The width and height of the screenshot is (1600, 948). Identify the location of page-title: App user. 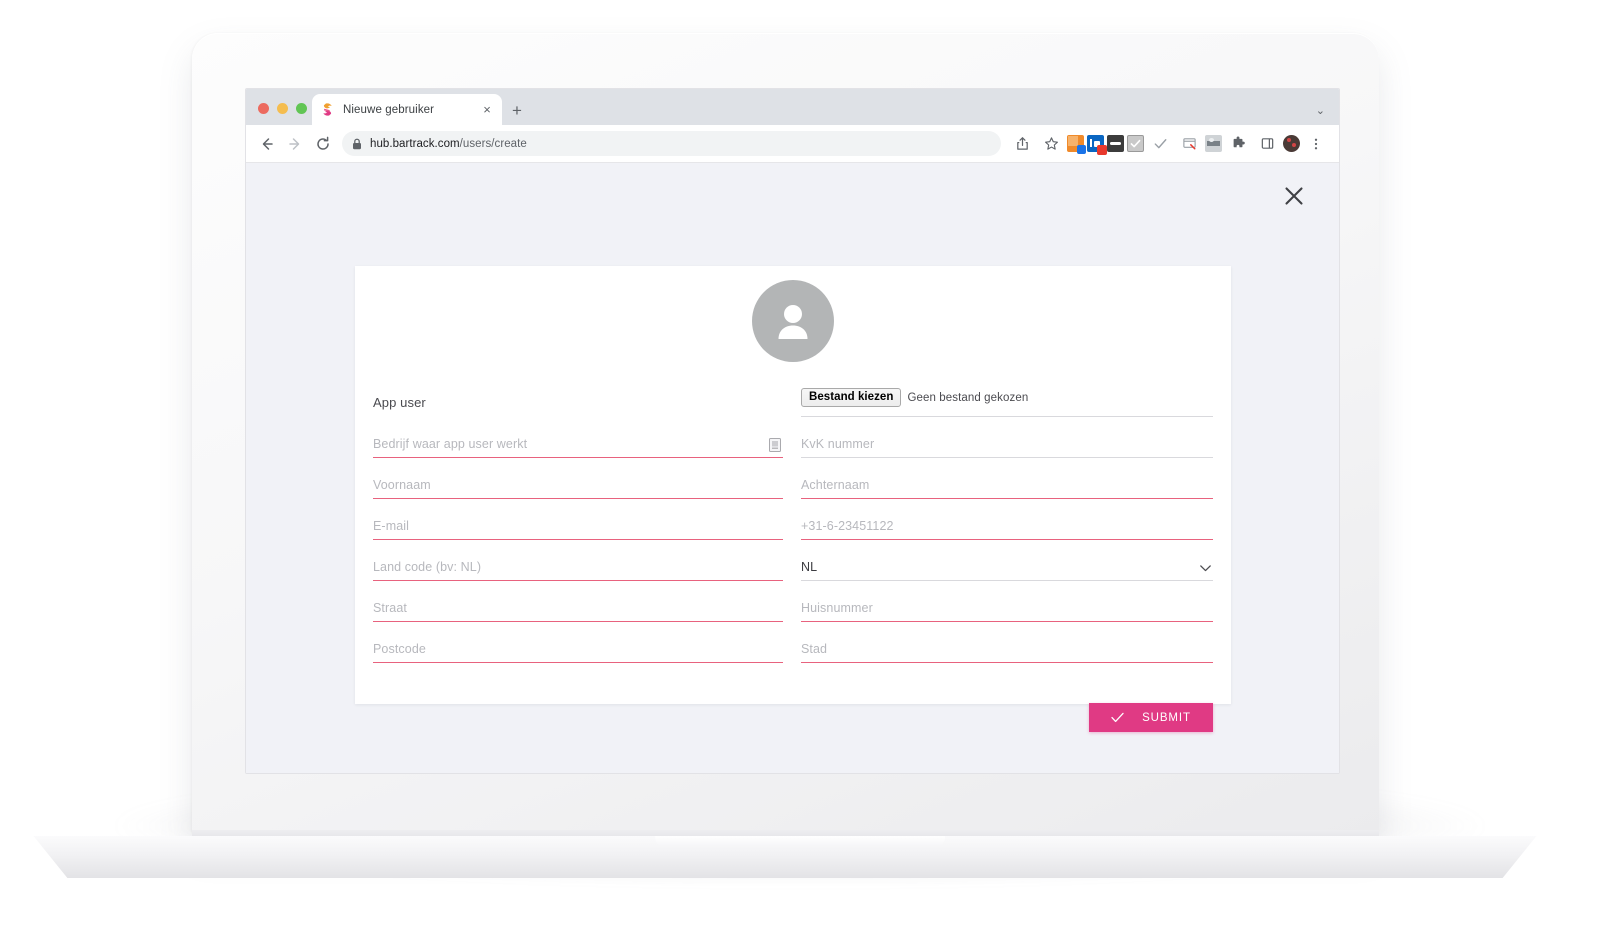
(399, 402).